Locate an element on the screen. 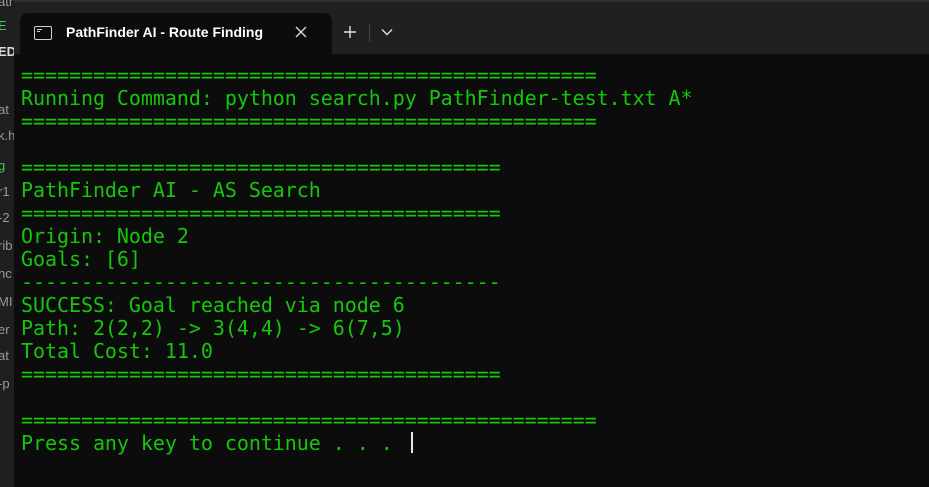 This screenshot has width=929, height=487. tab-title: PathFinder AI - Route Finding is located at coordinates (165, 32).